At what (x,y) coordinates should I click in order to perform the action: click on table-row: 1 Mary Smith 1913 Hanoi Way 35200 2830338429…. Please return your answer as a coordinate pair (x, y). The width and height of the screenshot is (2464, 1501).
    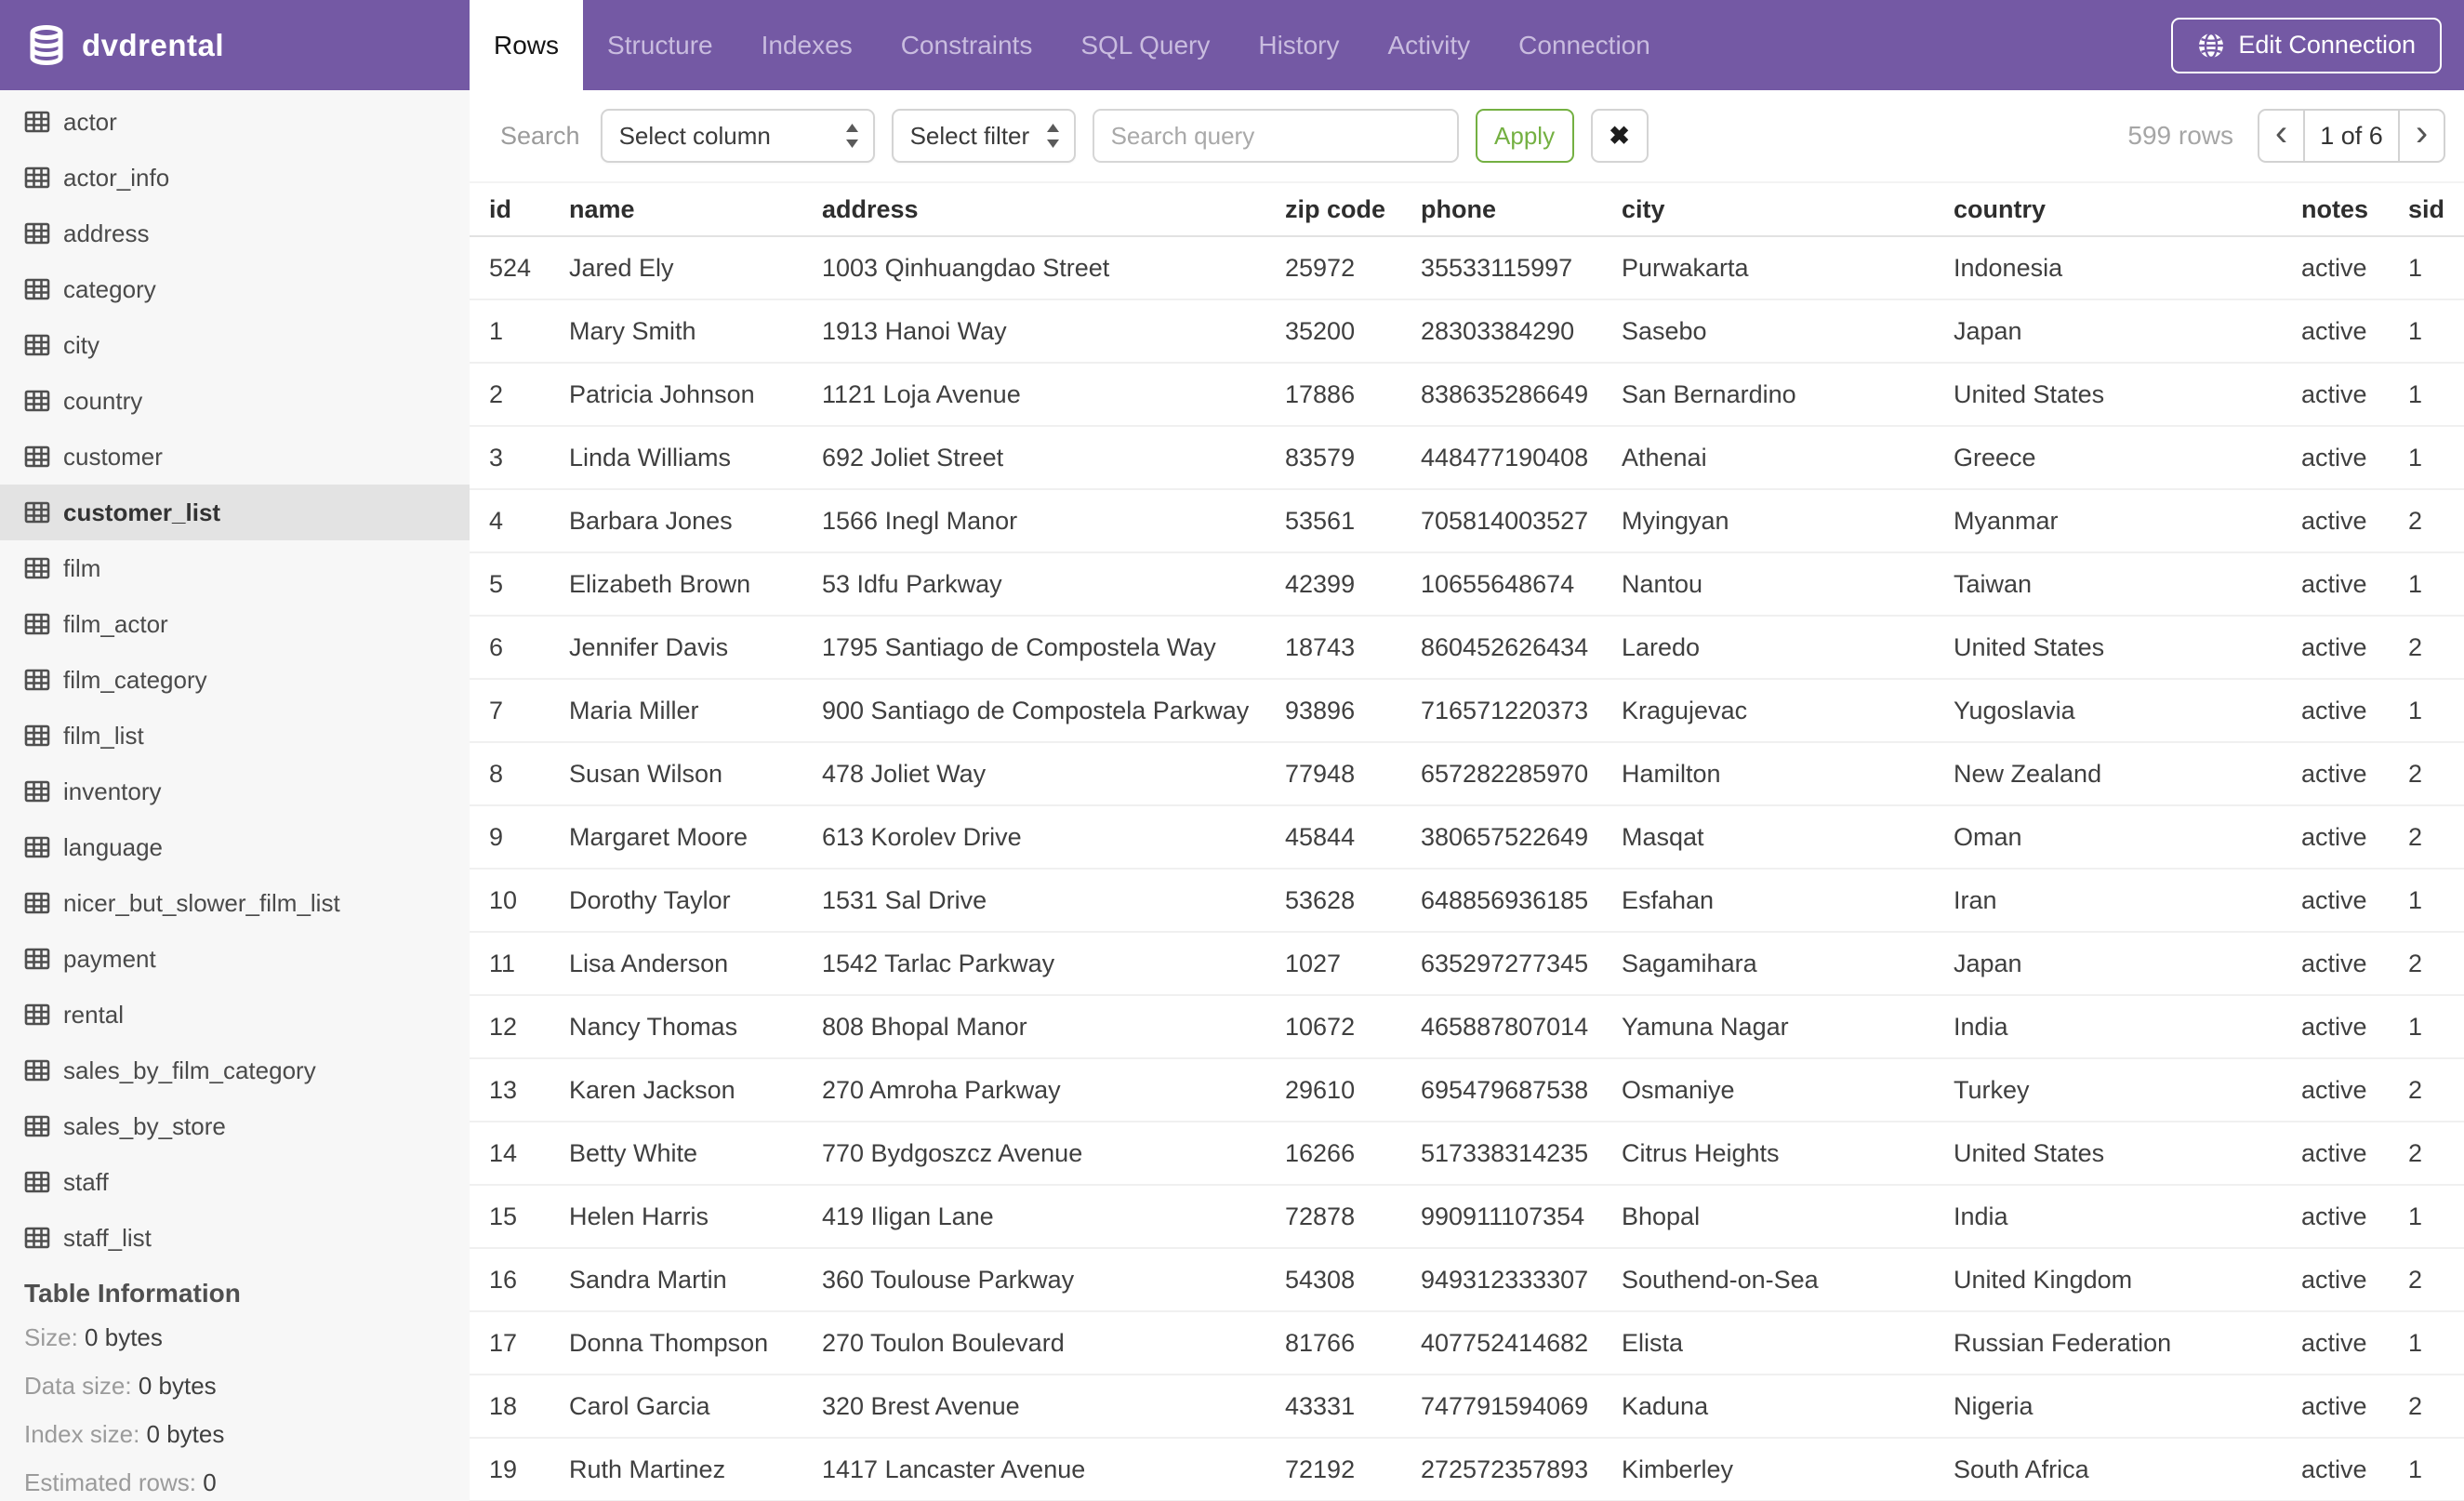
    Looking at the image, I should click on (1467, 331).